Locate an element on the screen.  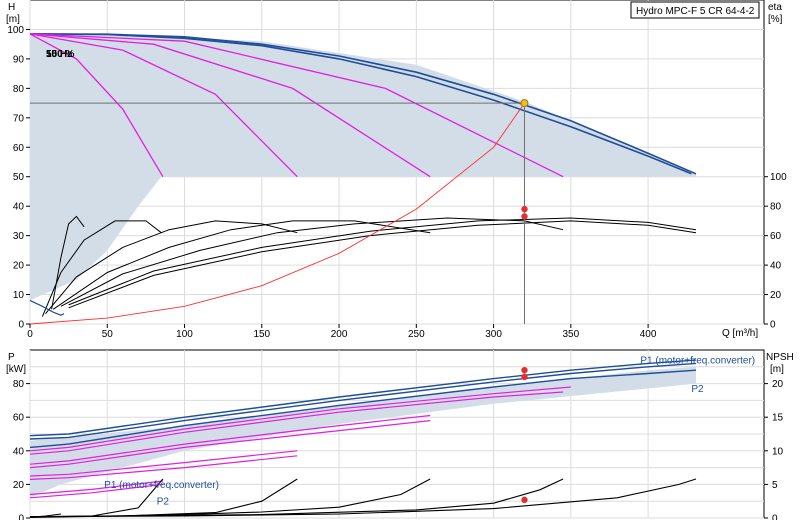
lower-y-tick-label: 0 is located at coordinates (21, 517).